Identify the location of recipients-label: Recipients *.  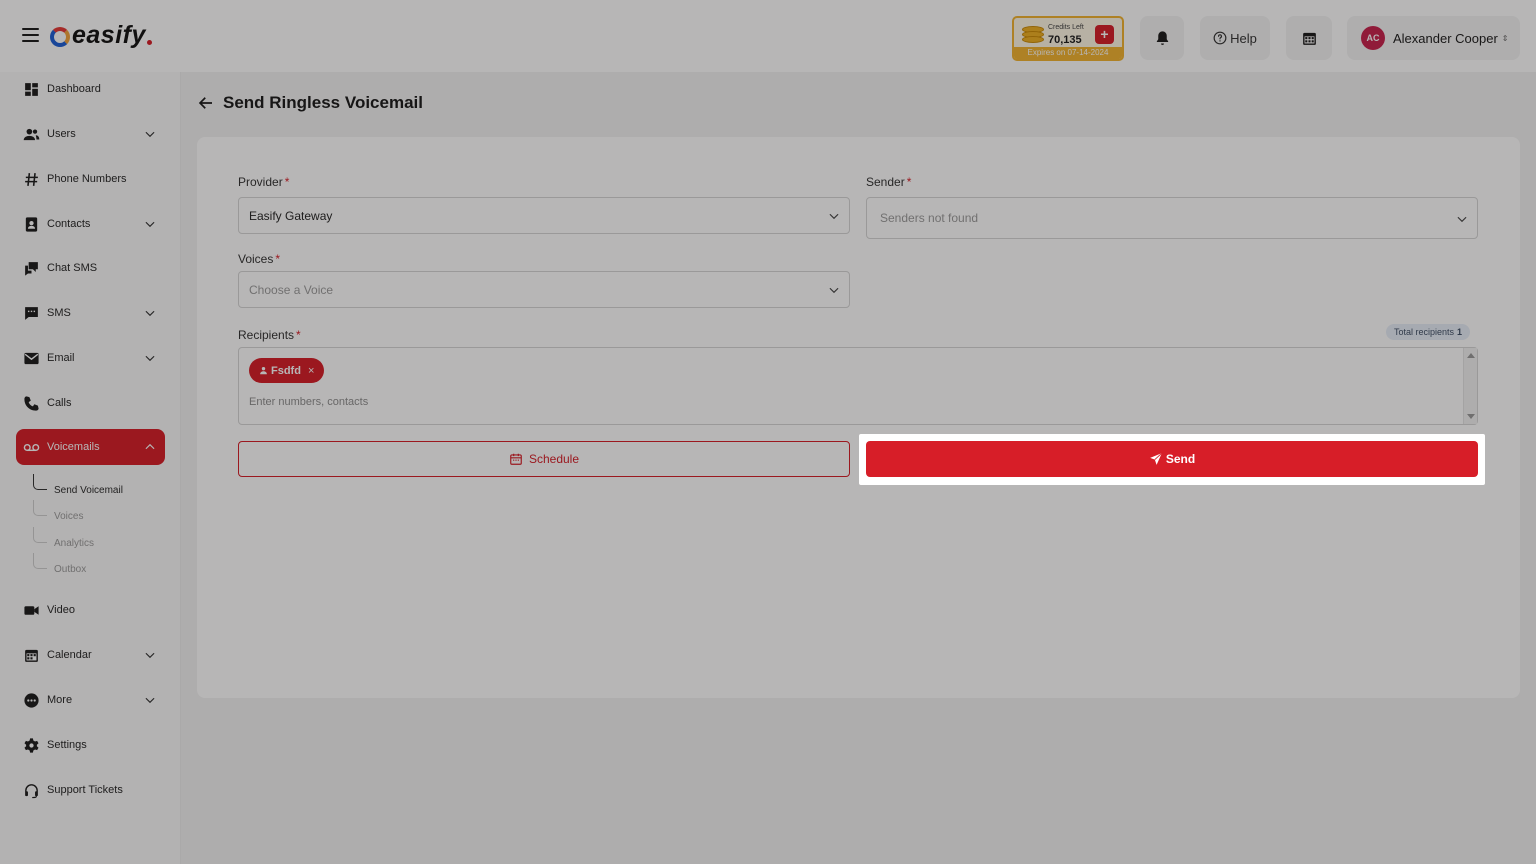
(269, 335).